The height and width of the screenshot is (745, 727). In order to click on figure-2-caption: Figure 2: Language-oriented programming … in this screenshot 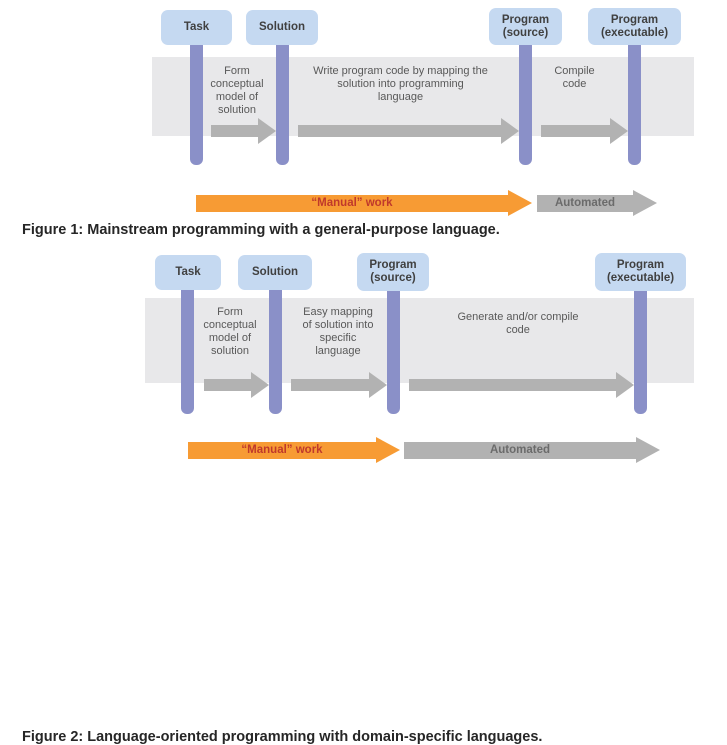, I will do `click(282, 737)`.